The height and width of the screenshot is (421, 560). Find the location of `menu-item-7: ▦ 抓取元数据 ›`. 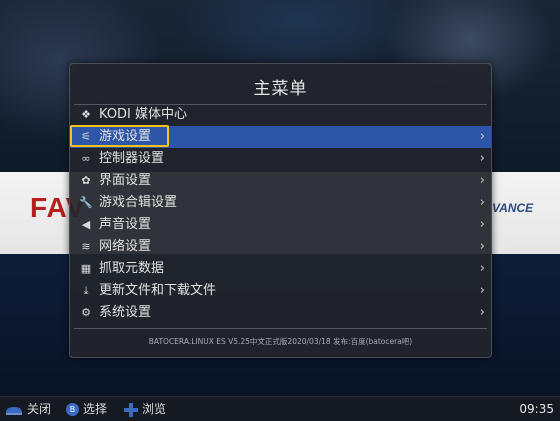

menu-item-7: ▦ 抓取元数据 › is located at coordinates (280, 269).